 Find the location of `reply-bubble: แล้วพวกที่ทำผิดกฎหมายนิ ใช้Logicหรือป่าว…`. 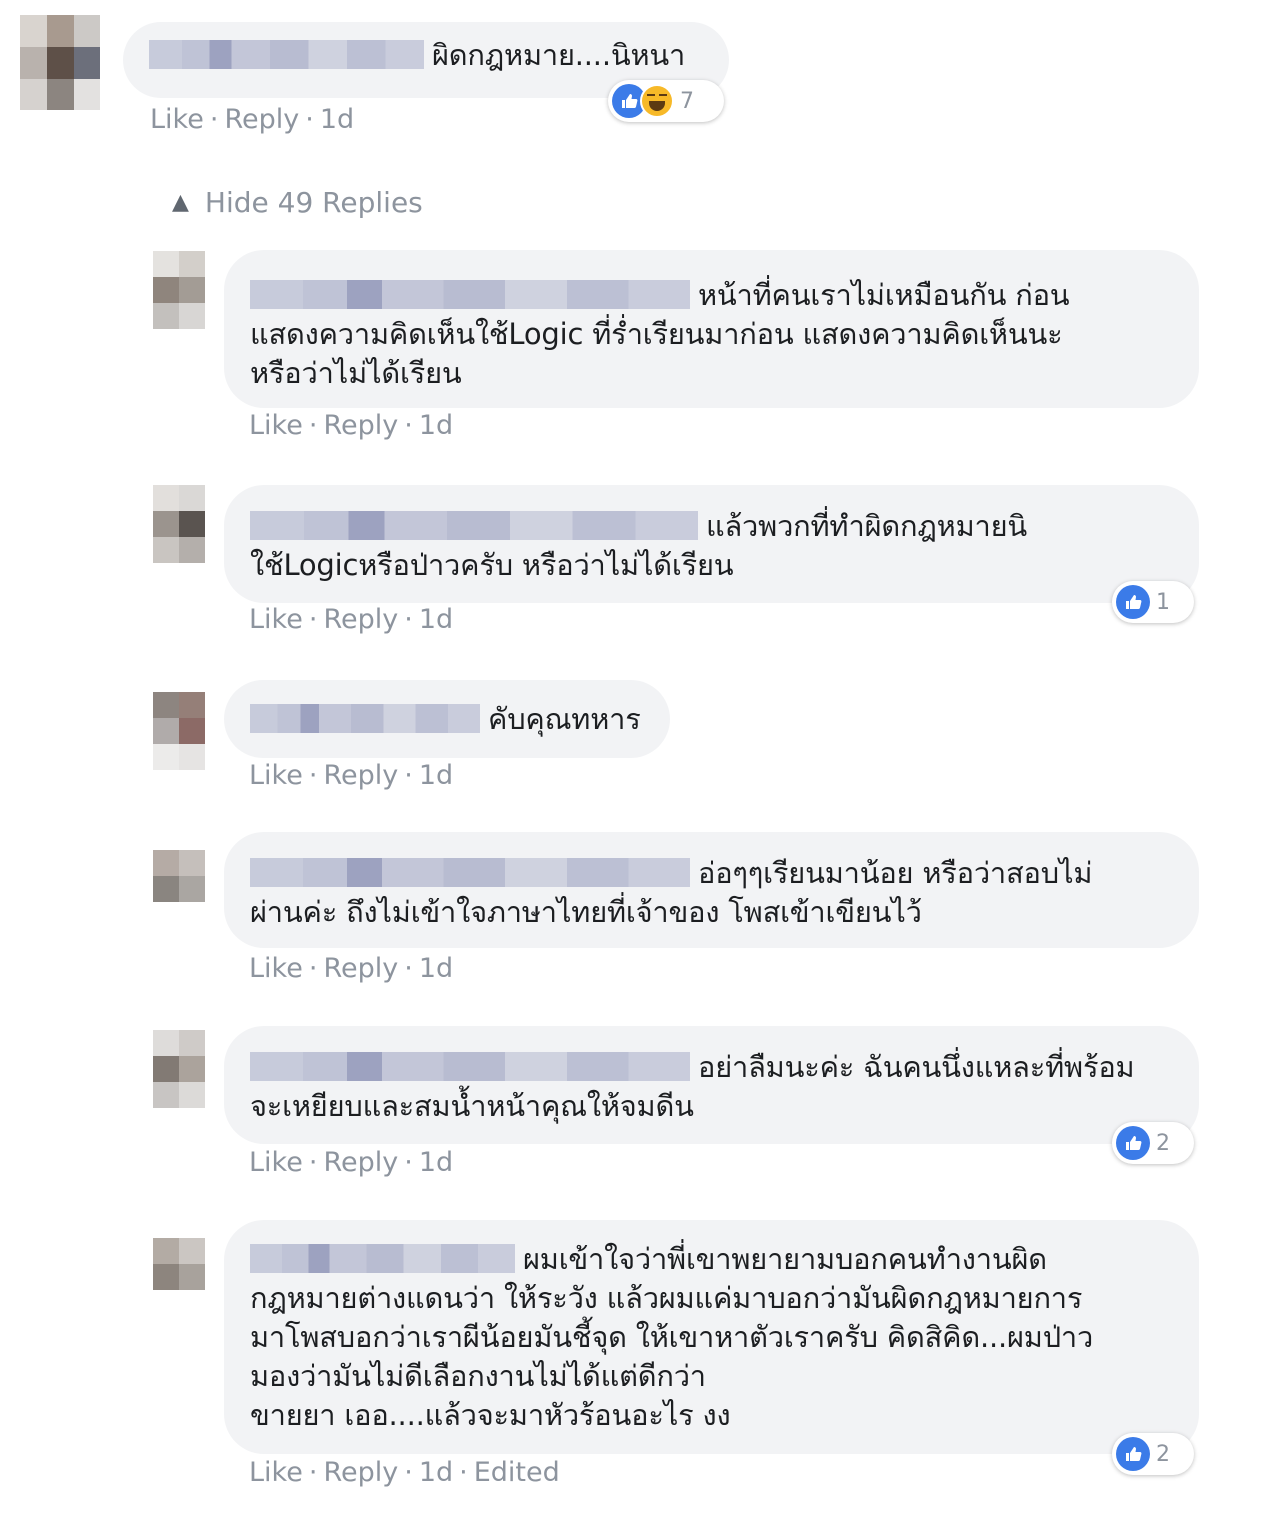

reply-bubble: แล้วพวกที่ทำผิดกฎหมายนิ ใช้Logicหรือป่าว… is located at coordinates (711, 544).